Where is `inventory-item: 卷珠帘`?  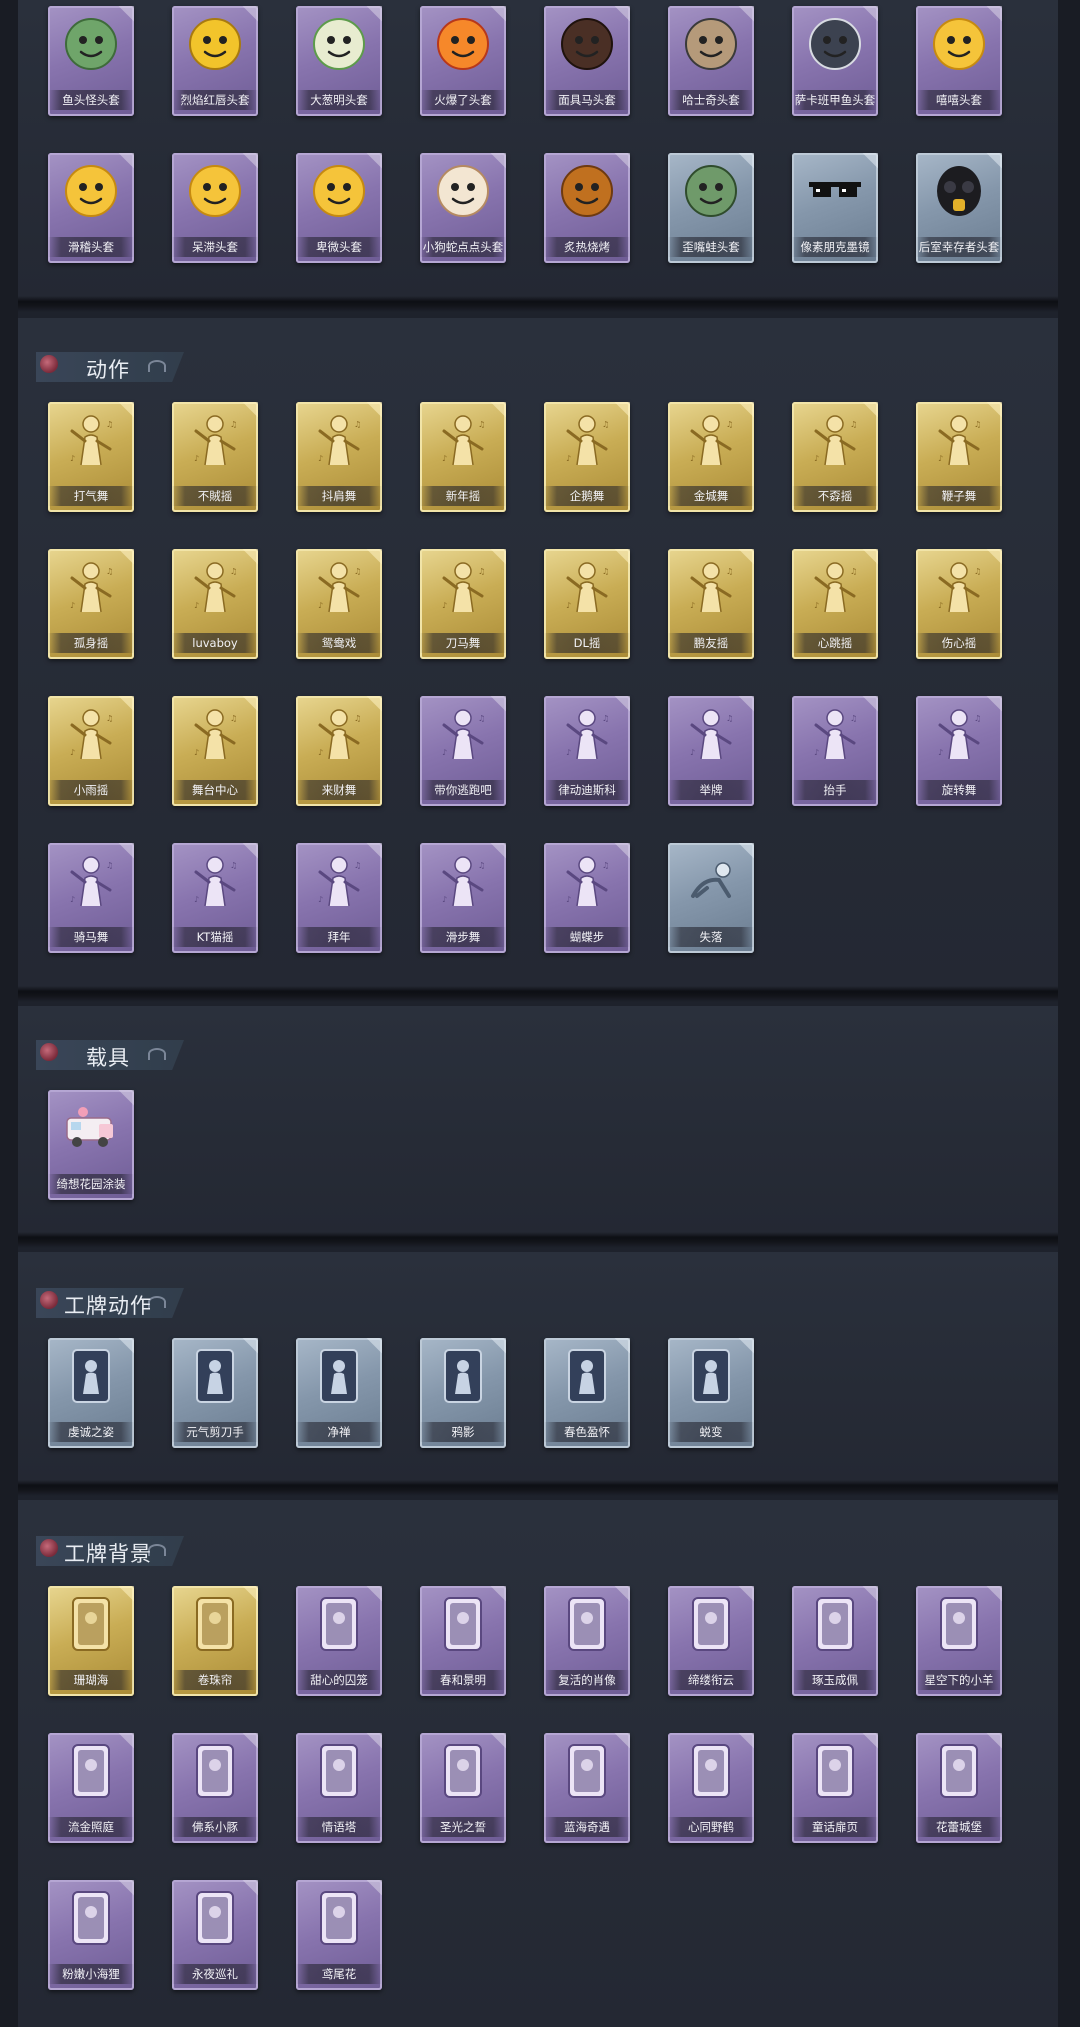 inventory-item: 卷珠帘 is located at coordinates (215, 1641).